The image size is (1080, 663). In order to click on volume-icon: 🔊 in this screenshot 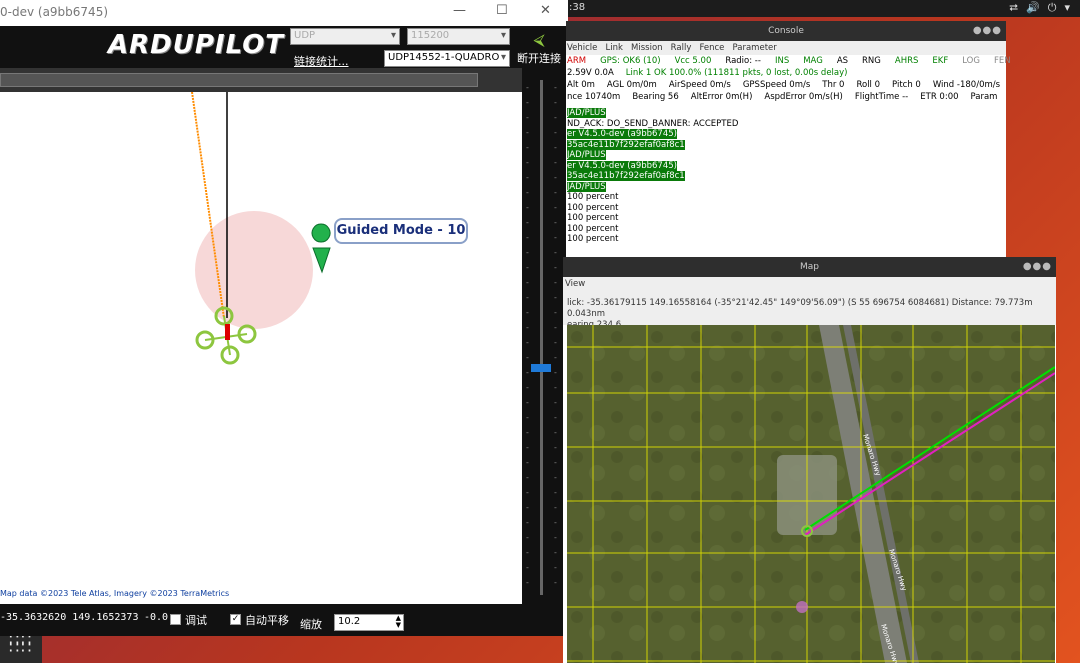, I will do `click(1033, 8)`.